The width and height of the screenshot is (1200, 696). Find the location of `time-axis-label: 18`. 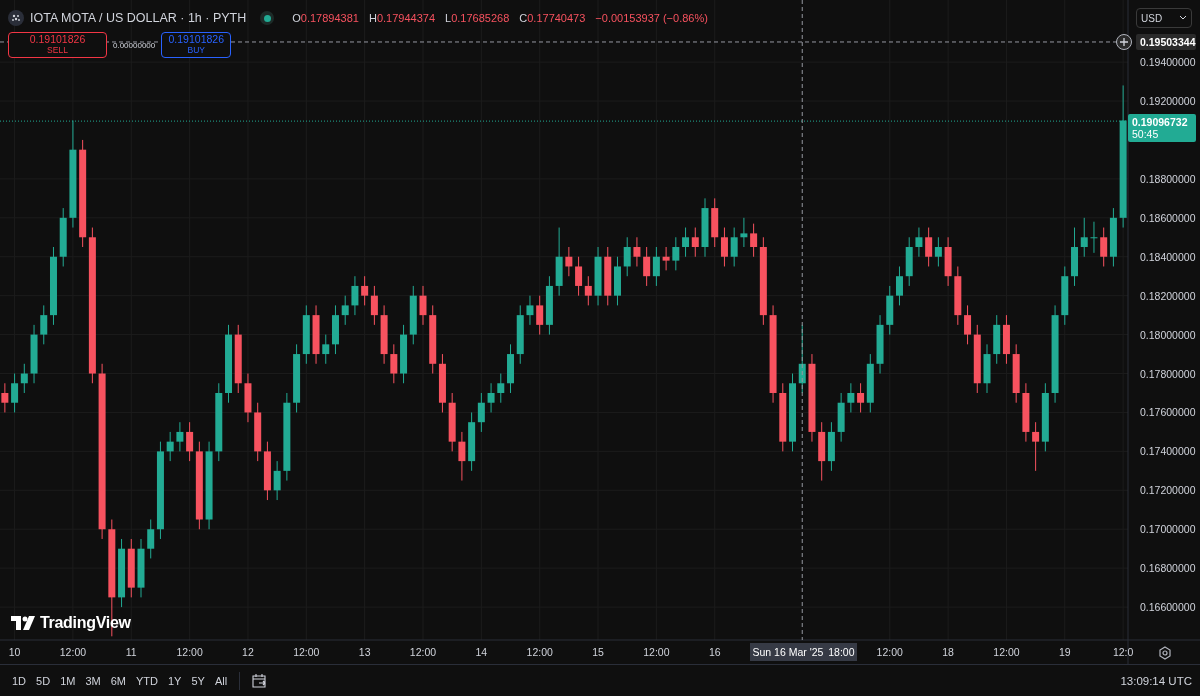

time-axis-label: 18 is located at coordinates (948, 652).